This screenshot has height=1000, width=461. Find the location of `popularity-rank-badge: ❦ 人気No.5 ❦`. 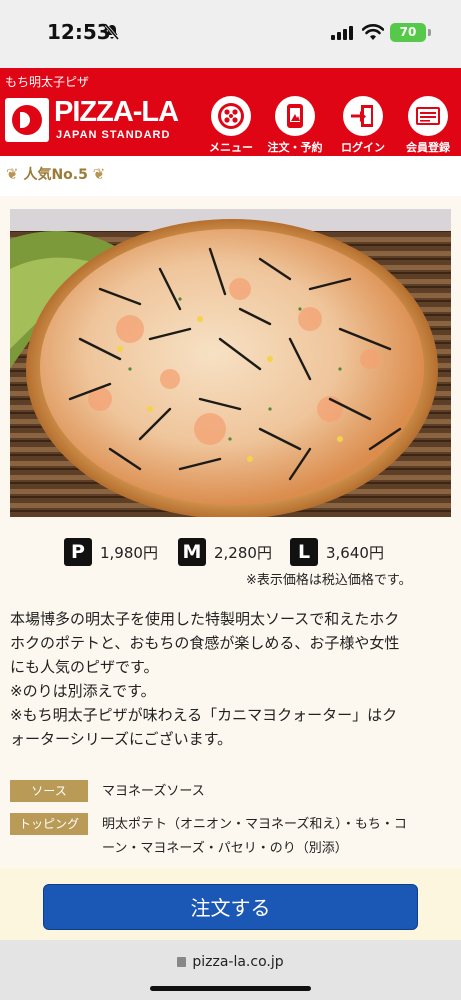

popularity-rank-badge: ❦ 人気No.5 ❦ is located at coordinates (55, 174).